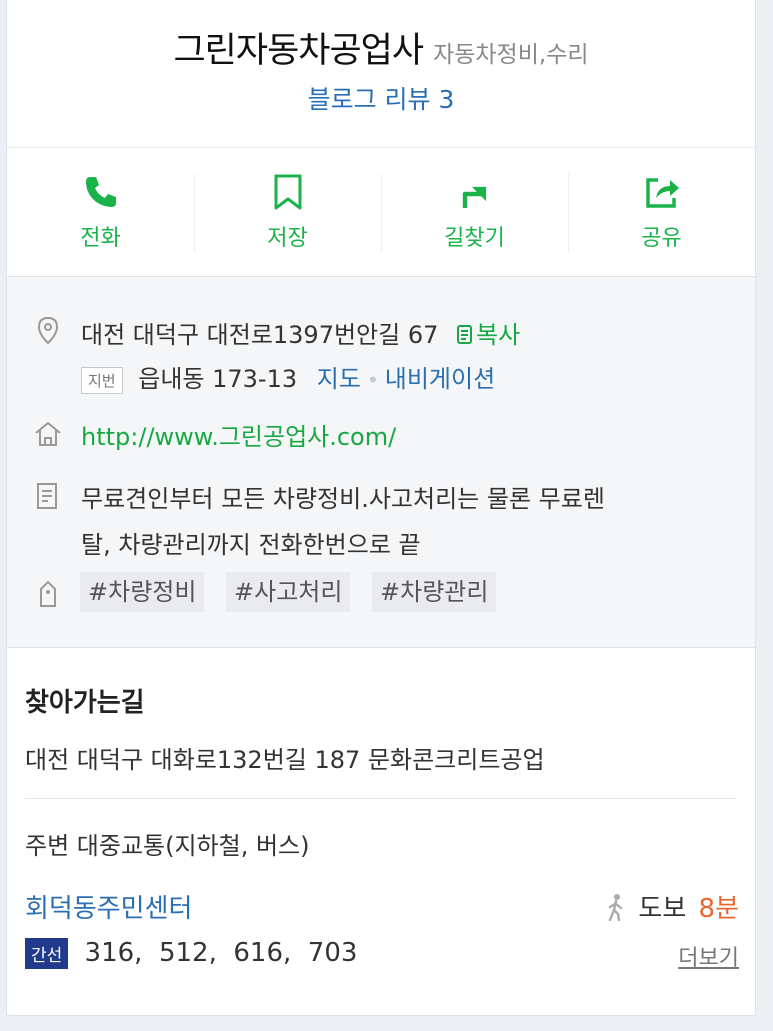 The height and width of the screenshot is (1031, 773). What do you see at coordinates (142, 592) in the screenshot?
I see `tag-chip-1: #차량정비` at bounding box center [142, 592].